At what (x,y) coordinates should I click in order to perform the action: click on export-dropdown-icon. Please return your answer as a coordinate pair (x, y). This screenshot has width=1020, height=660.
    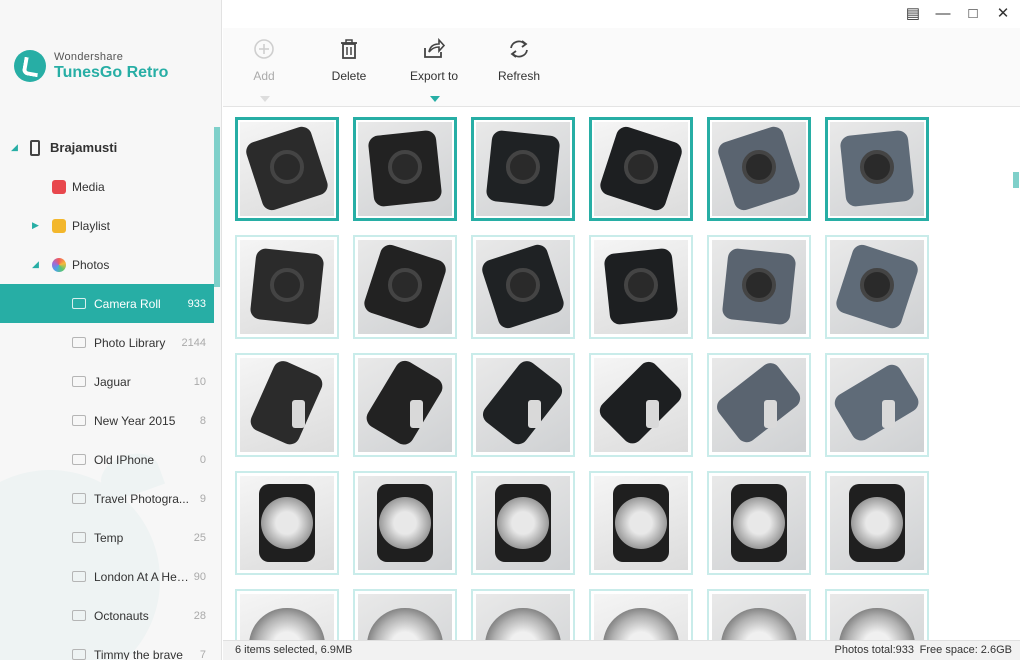
    Looking at the image, I should click on (435, 99).